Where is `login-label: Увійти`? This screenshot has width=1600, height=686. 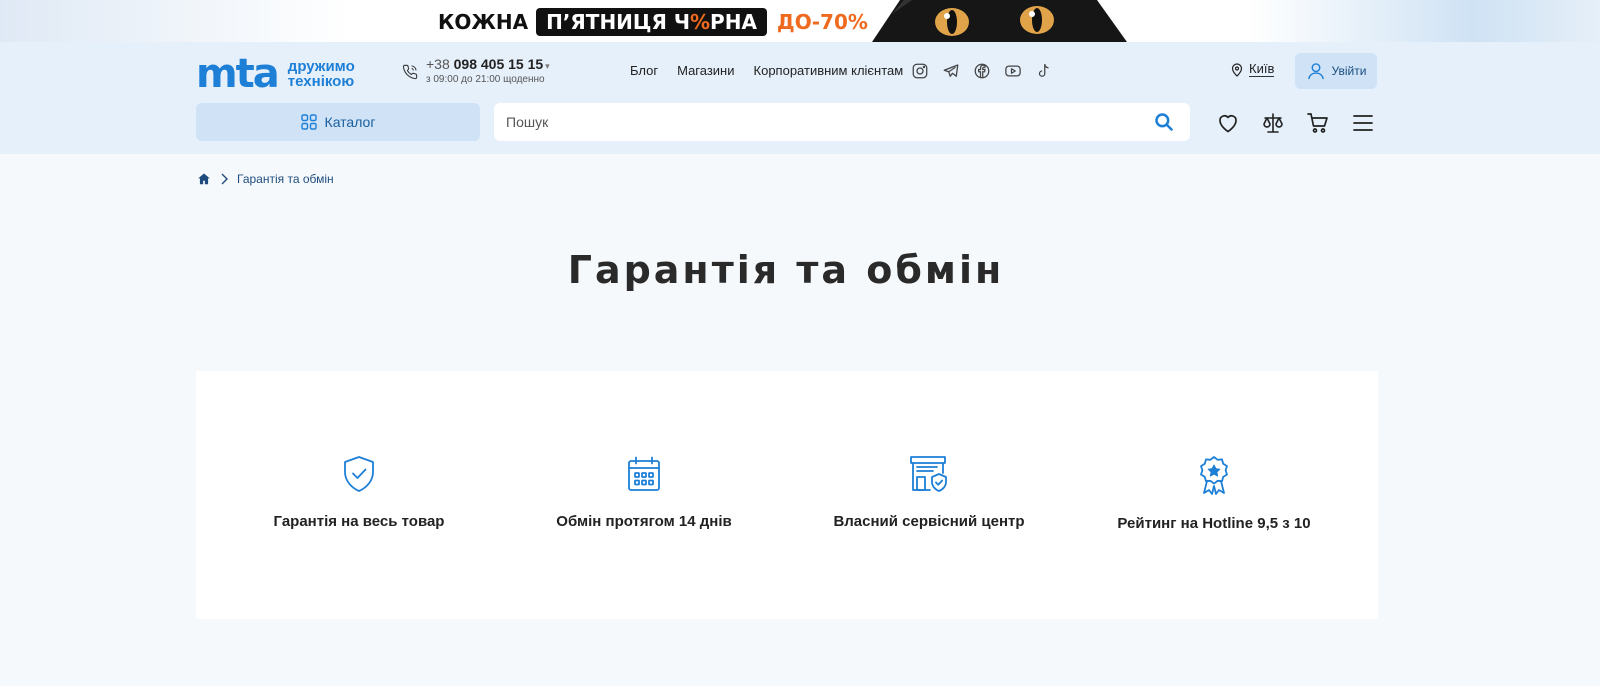 login-label: Увійти is located at coordinates (1349, 71).